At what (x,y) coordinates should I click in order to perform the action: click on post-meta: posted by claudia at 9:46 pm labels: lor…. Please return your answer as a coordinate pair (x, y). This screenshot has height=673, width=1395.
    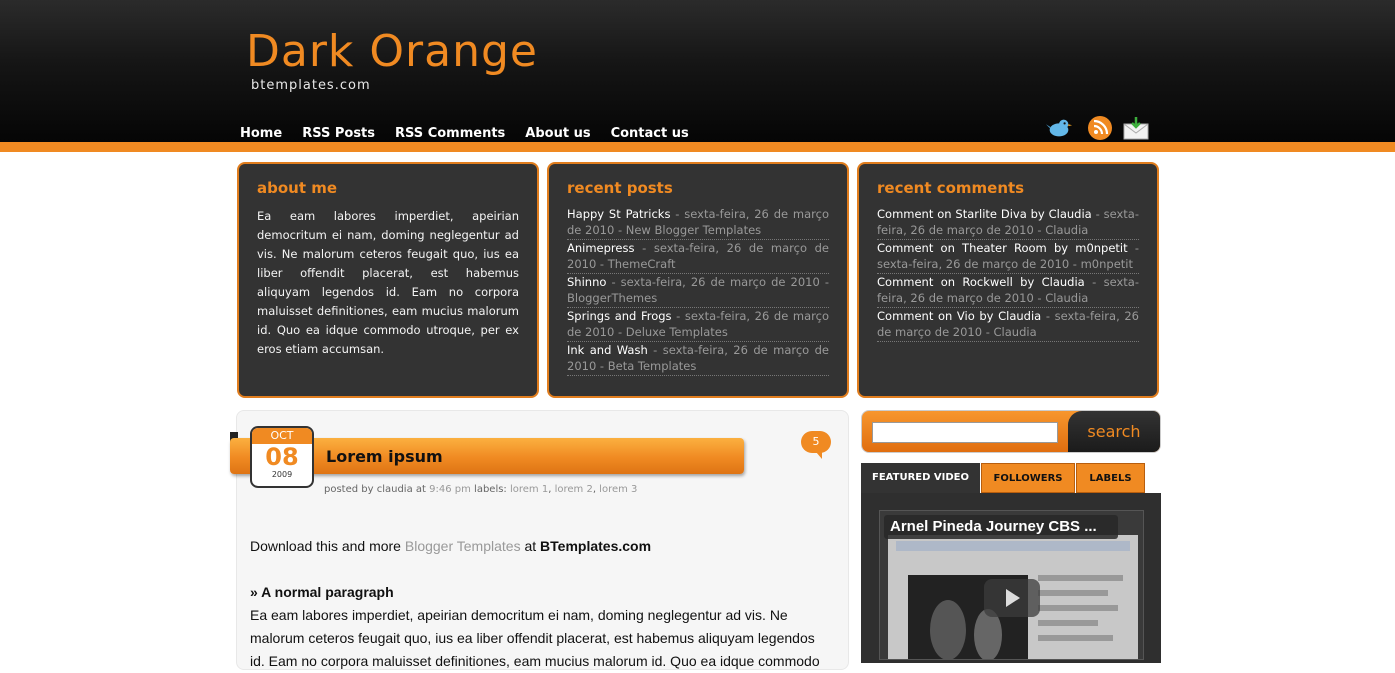
    Looking at the image, I should click on (481, 489).